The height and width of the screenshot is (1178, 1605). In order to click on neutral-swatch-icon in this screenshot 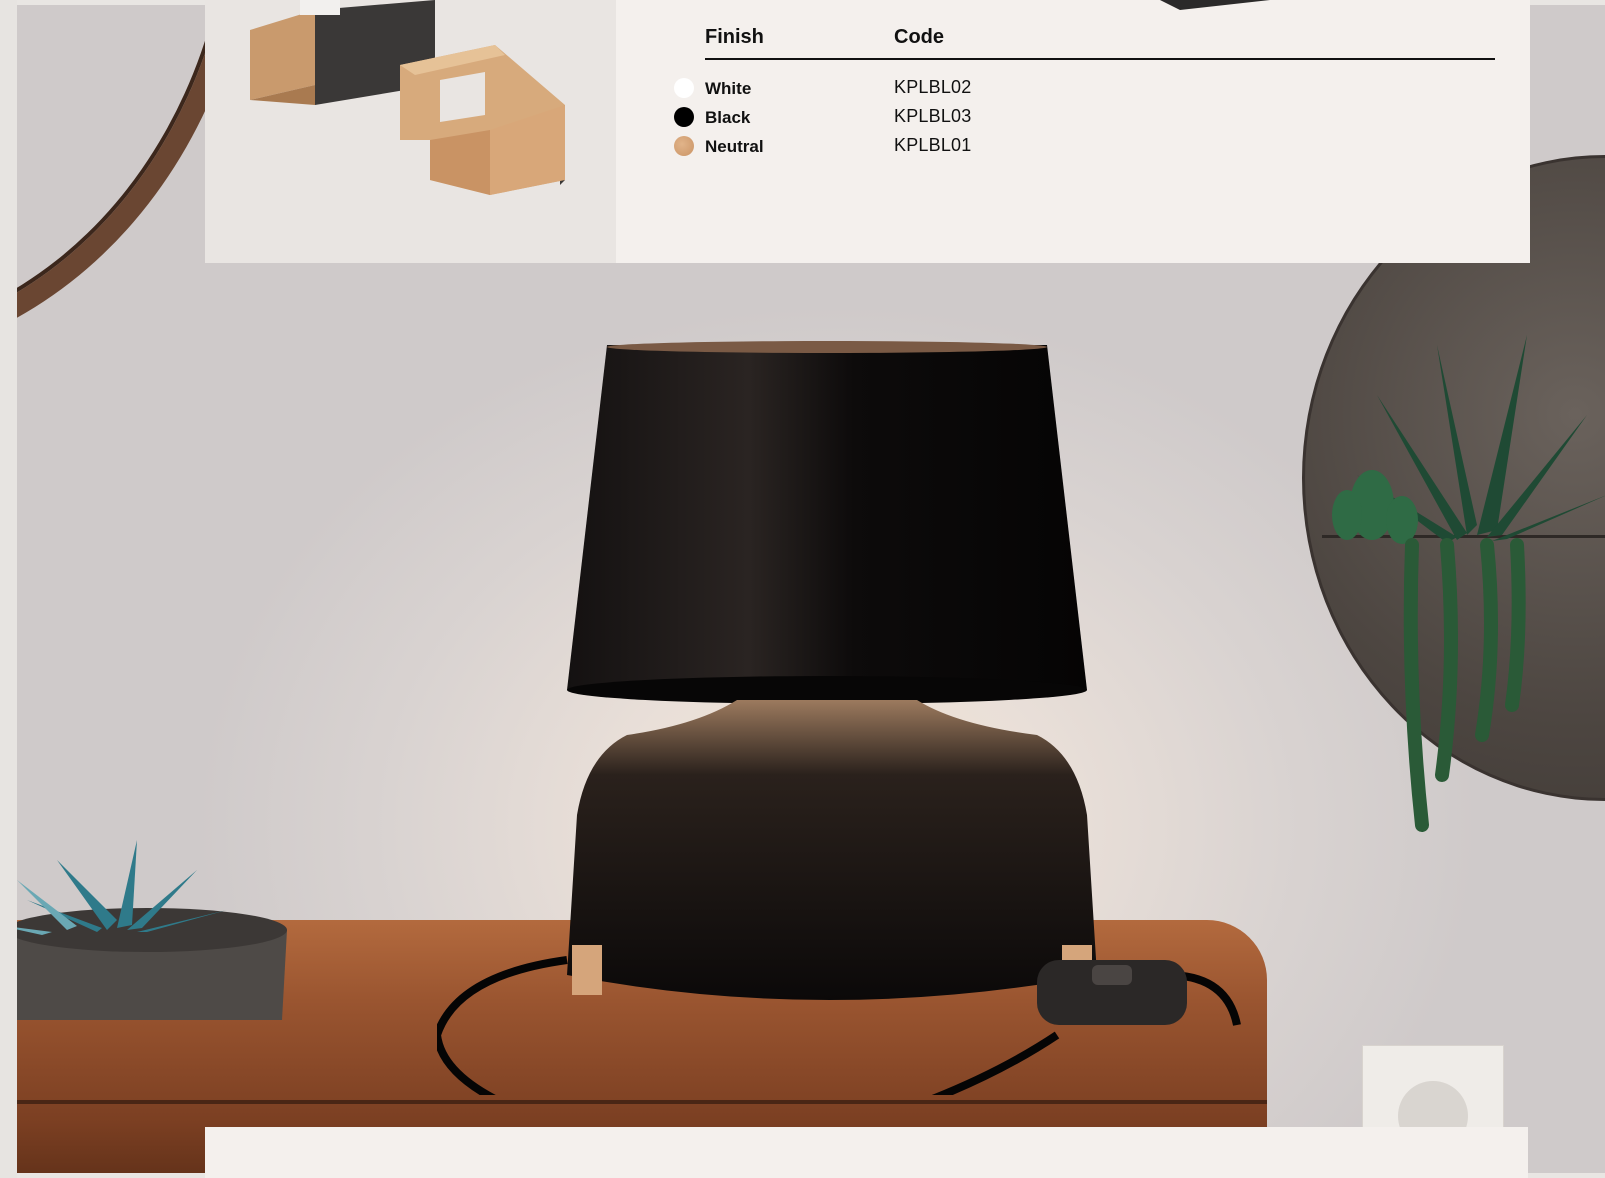, I will do `click(684, 146)`.